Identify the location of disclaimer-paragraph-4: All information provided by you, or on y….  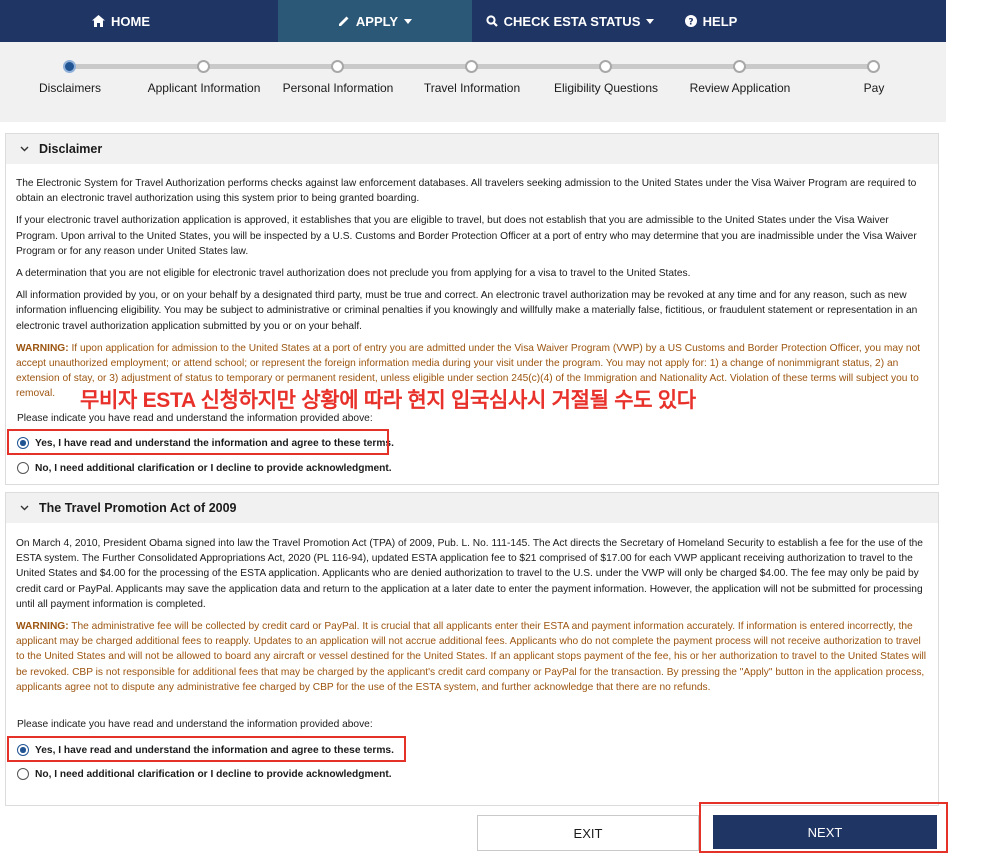
(467, 311).